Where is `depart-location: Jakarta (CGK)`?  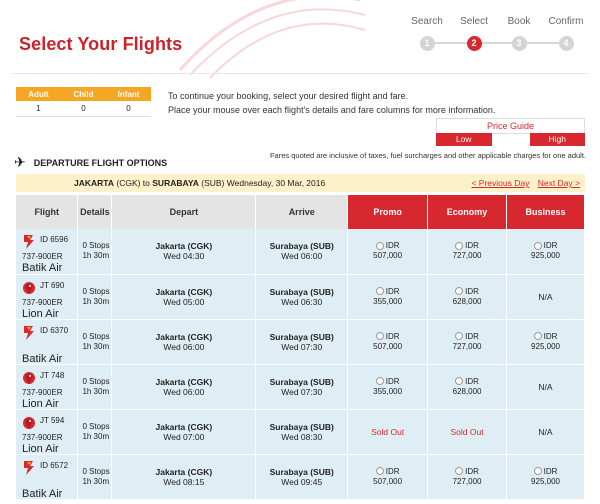 depart-location: Jakarta (CGK) is located at coordinates (184, 471).